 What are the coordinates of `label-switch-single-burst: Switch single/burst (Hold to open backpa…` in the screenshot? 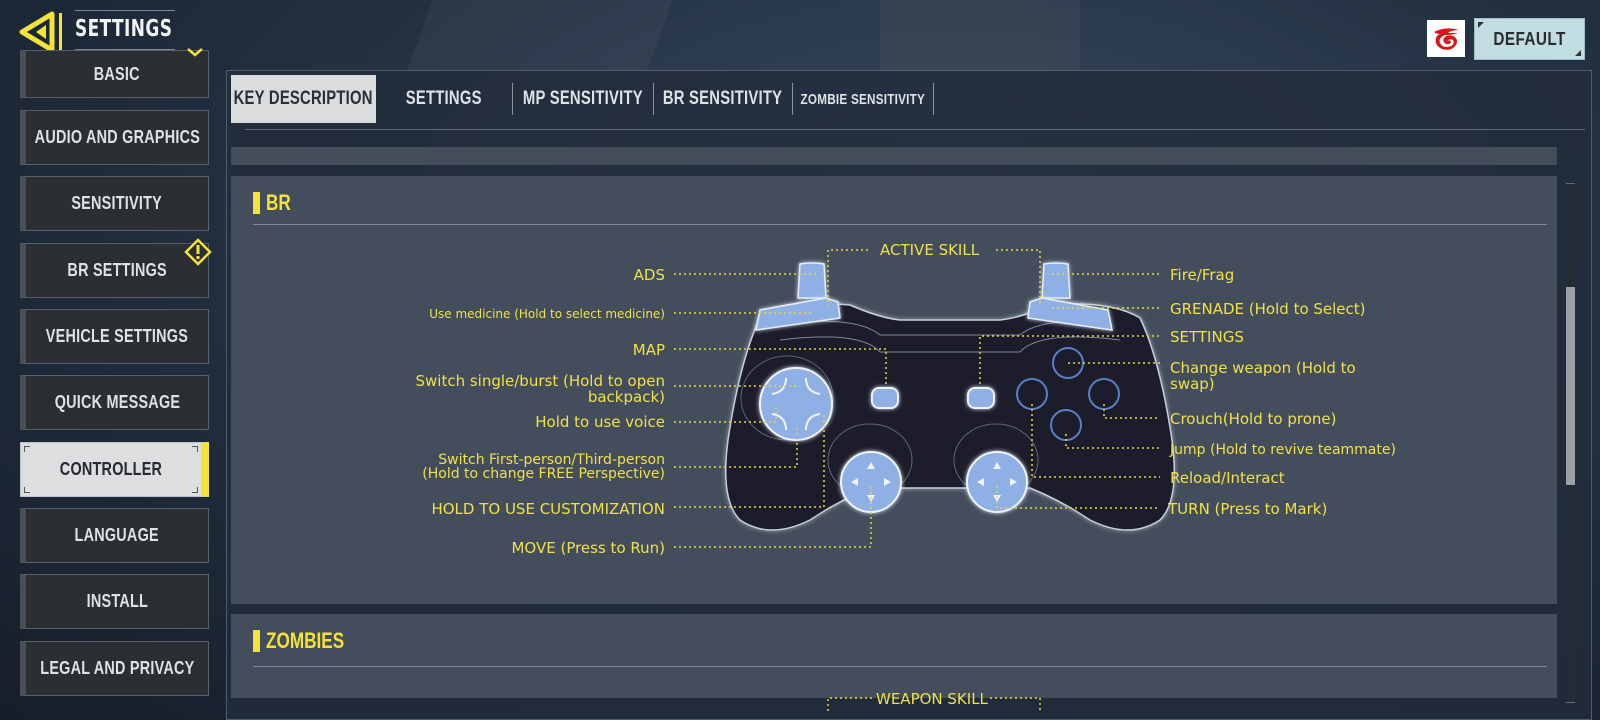 It's located at (540, 389).